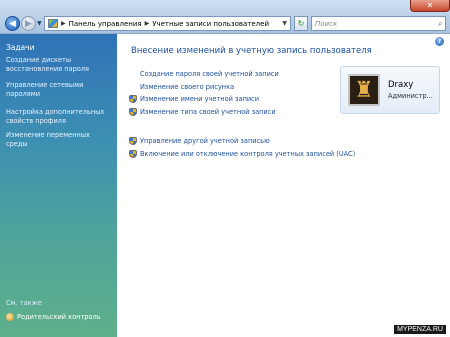 The image size is (450, 337). I want to click on user-name: Draxy, so click(401, 85).